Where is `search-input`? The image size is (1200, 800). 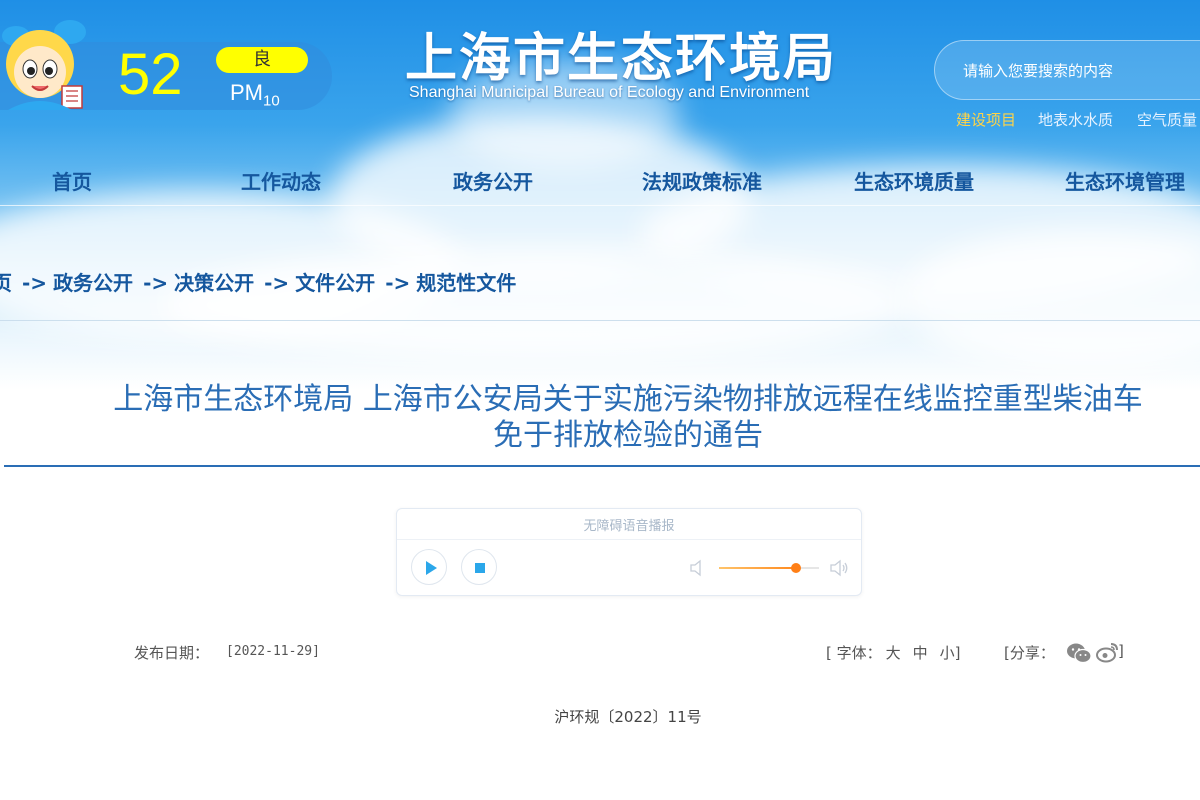
search-input is located at coordinates (1080, 71).